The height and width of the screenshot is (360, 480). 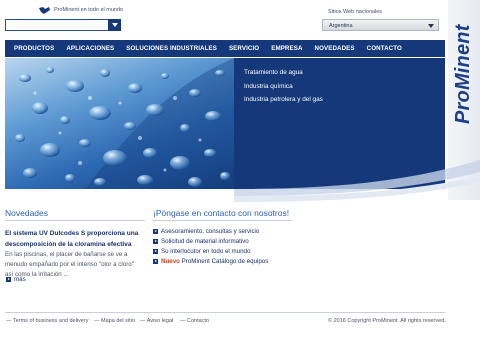 I want to click on contact-item-catalogo: Nuevo ProMinent Catálogo de equipos, so click(x=214, y=261).